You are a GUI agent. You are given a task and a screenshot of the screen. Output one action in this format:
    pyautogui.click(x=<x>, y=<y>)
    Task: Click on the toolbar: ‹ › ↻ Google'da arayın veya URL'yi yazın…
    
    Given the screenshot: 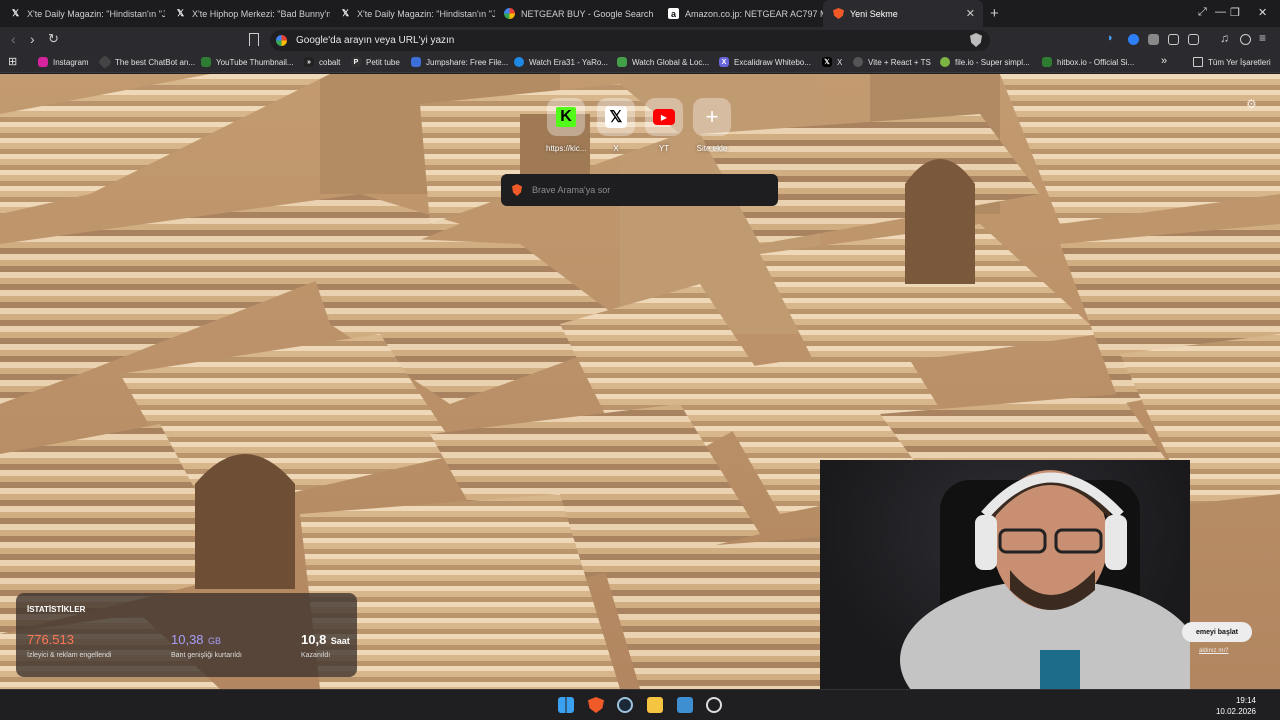 What is the action you would take?
    pyautogui.click(x=640, y=40)
    